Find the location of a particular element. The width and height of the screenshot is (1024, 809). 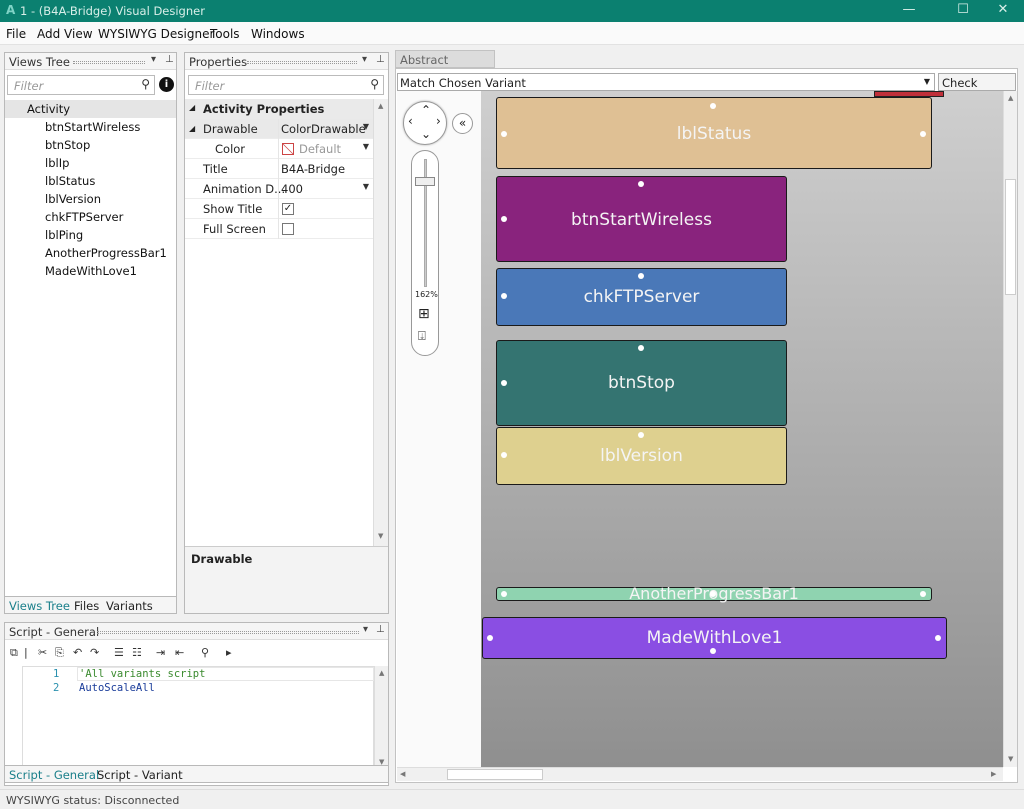

copy-icon: ⧉ is located at coordinates (14, 653).